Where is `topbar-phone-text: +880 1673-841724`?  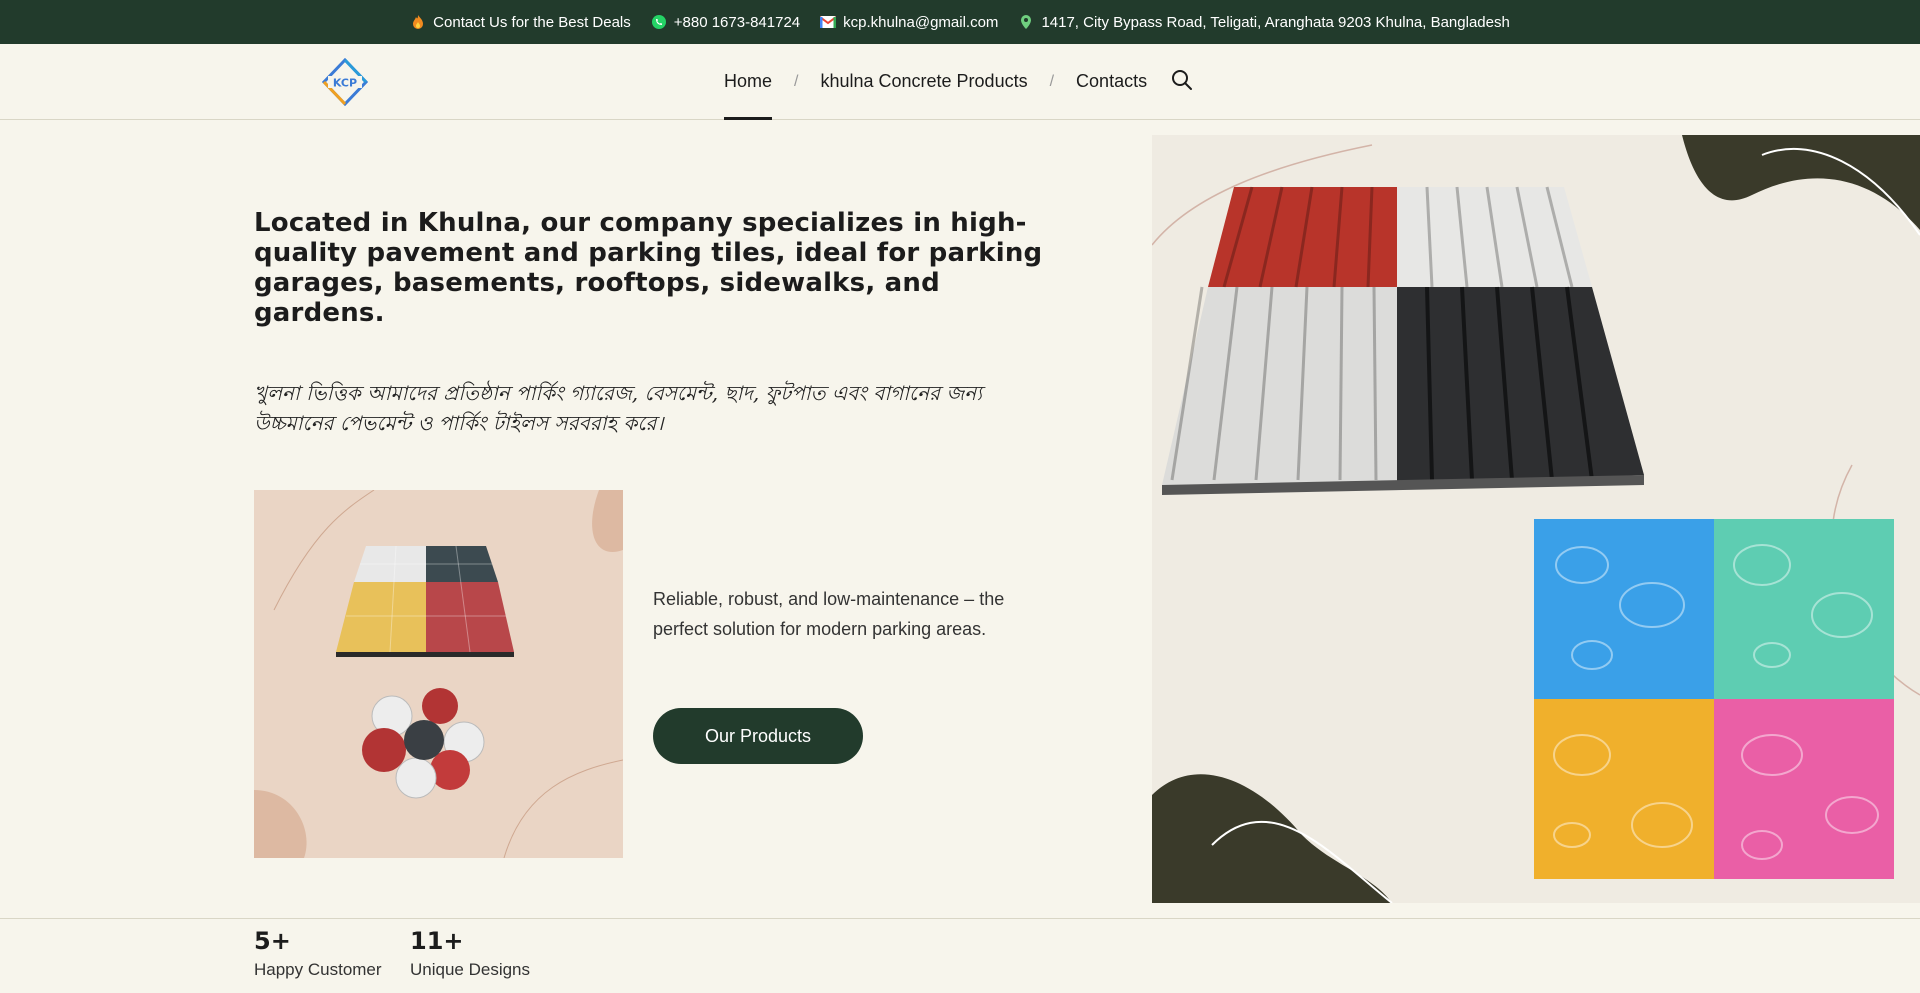
topbar-phone-text: +880 1673-841724 is located at coordinates (737, 22).